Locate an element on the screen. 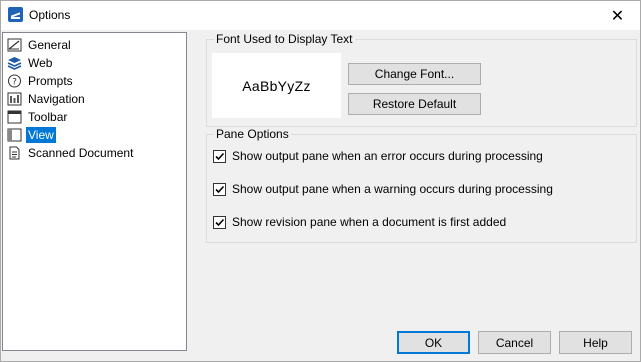 The height and width of the screenshot is (362, 641). tree-item-label: Web is located at coordinates (40, 62).